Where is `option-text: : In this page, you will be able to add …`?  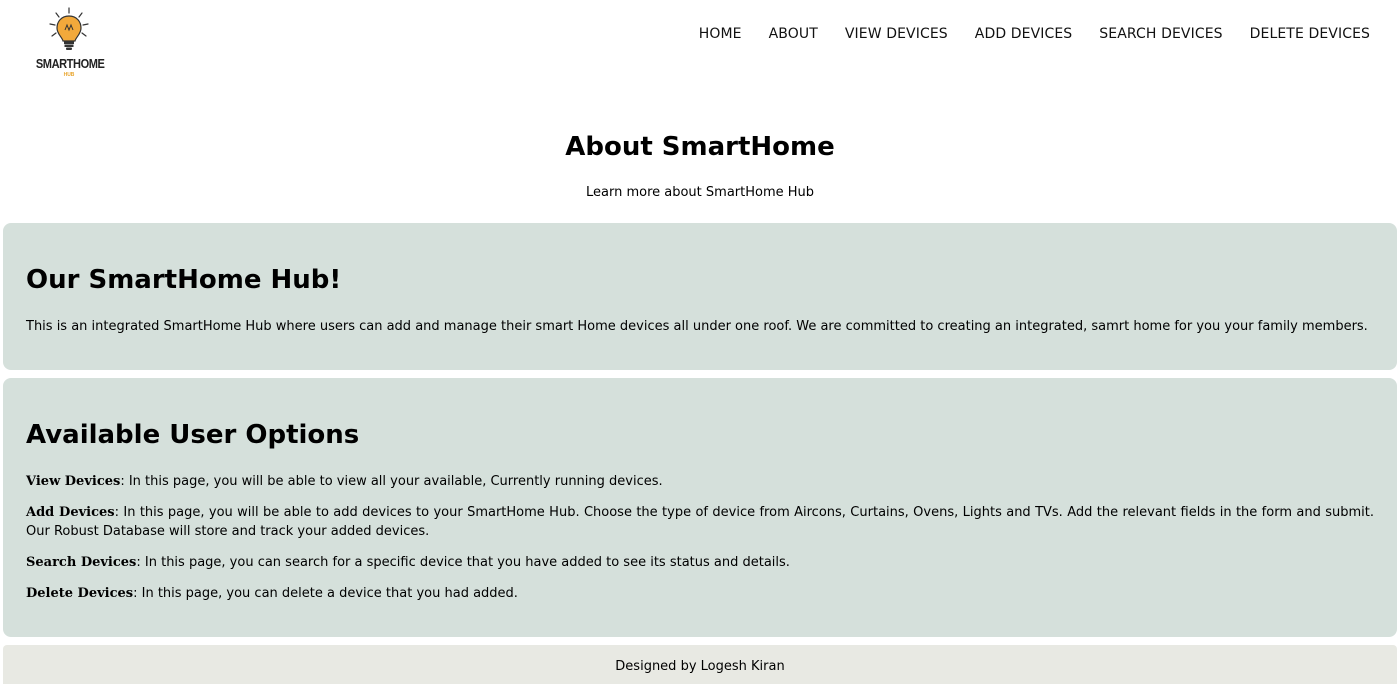
option-text: : In this page, you will be able to add … is located at coordinates (700, 522).